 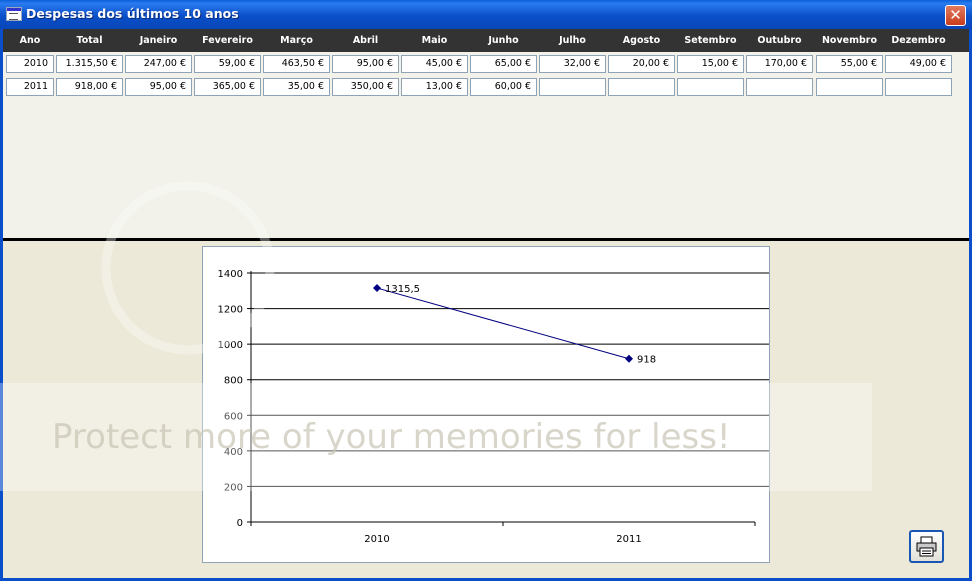 What do you see at coordinates (434, 87) in the screenshot?
I see `amount-cell: 13,00 €` at bounding box center [434, 87].